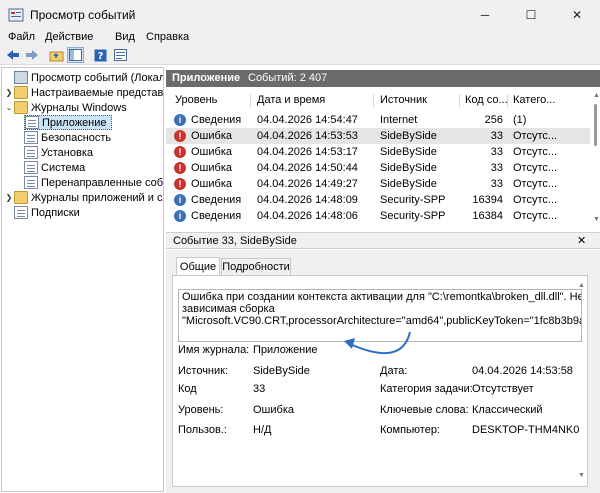 This screenshot has height=493, width=600. I want to click on chevron-down-icon: ⌄, so click(9, 107).